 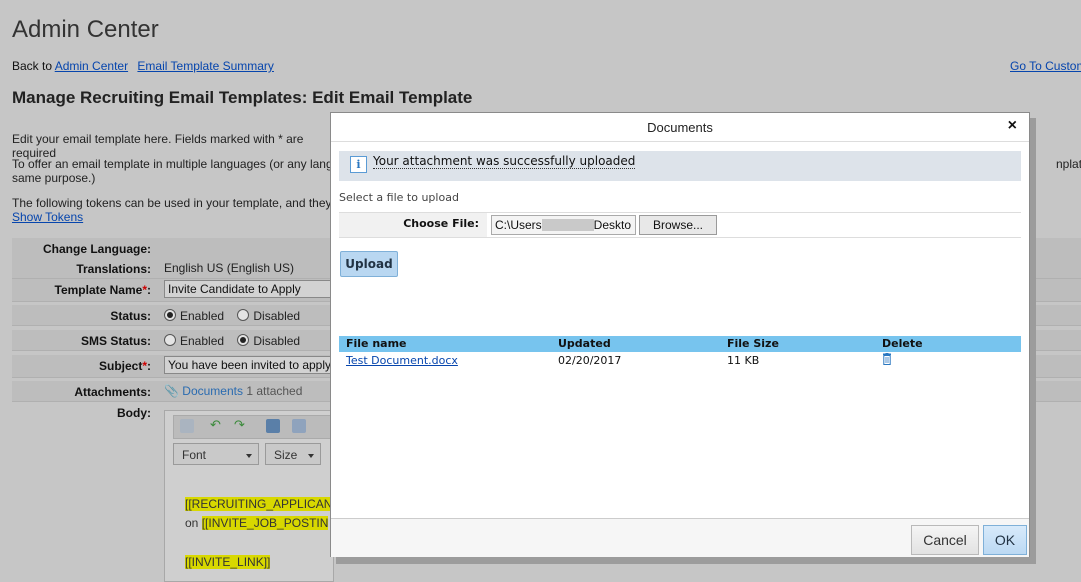 What do you see at coordinates (567, 225) in the screenshot?
I see `redacted-username` at bounding box center [567, 225].